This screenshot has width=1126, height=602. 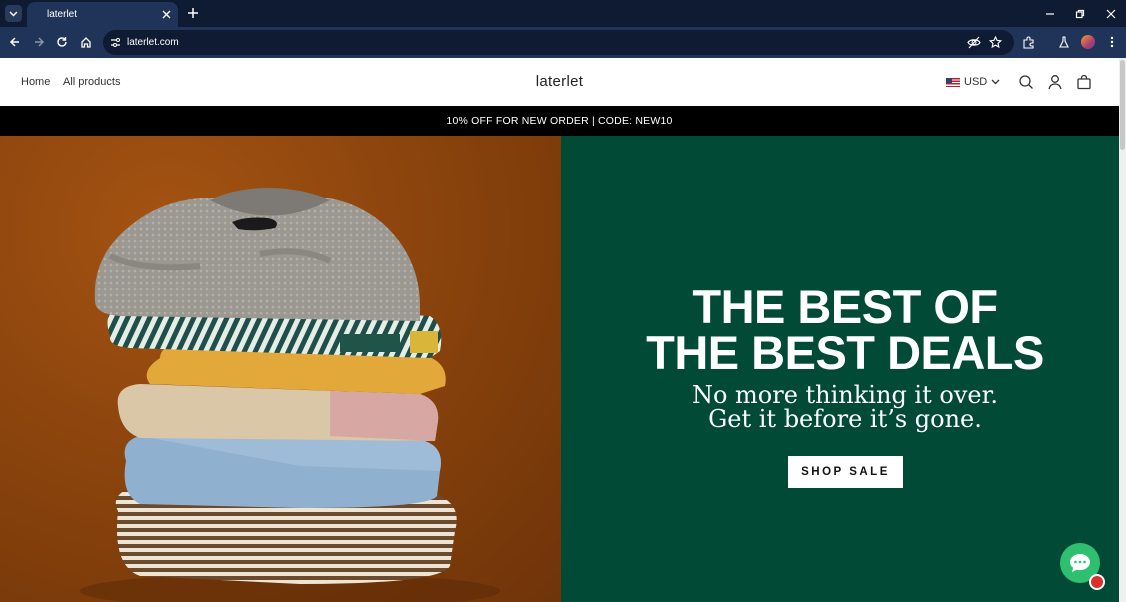 What do you see at coordinates (976, 82) in the screenshot?
I see `currency-label: USD` at bounding box center [976, 82].